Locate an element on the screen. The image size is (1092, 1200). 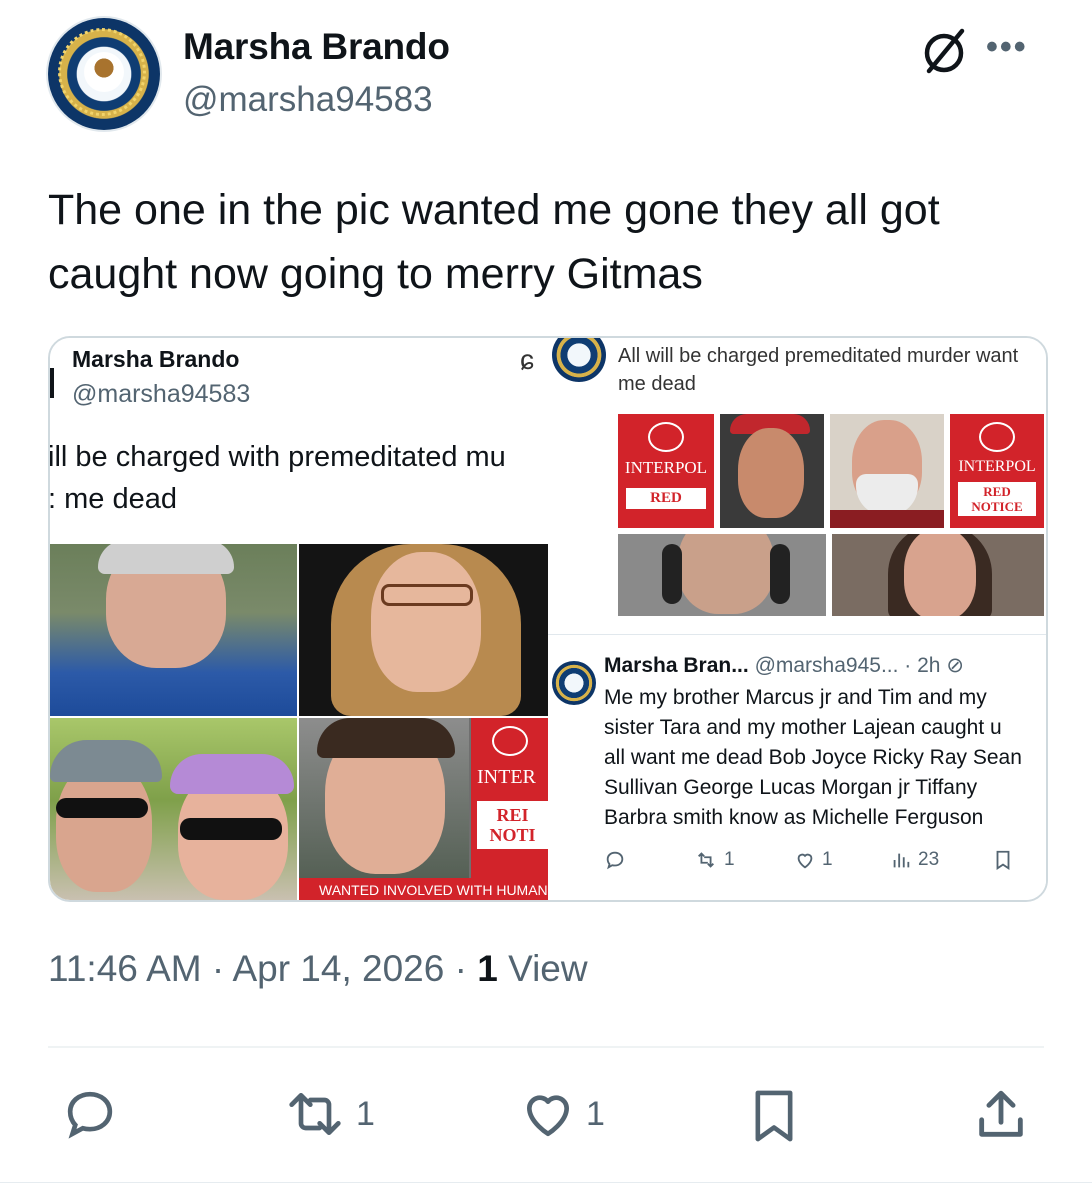
cropped-avatar-edge is located at coordinates (52, 383).